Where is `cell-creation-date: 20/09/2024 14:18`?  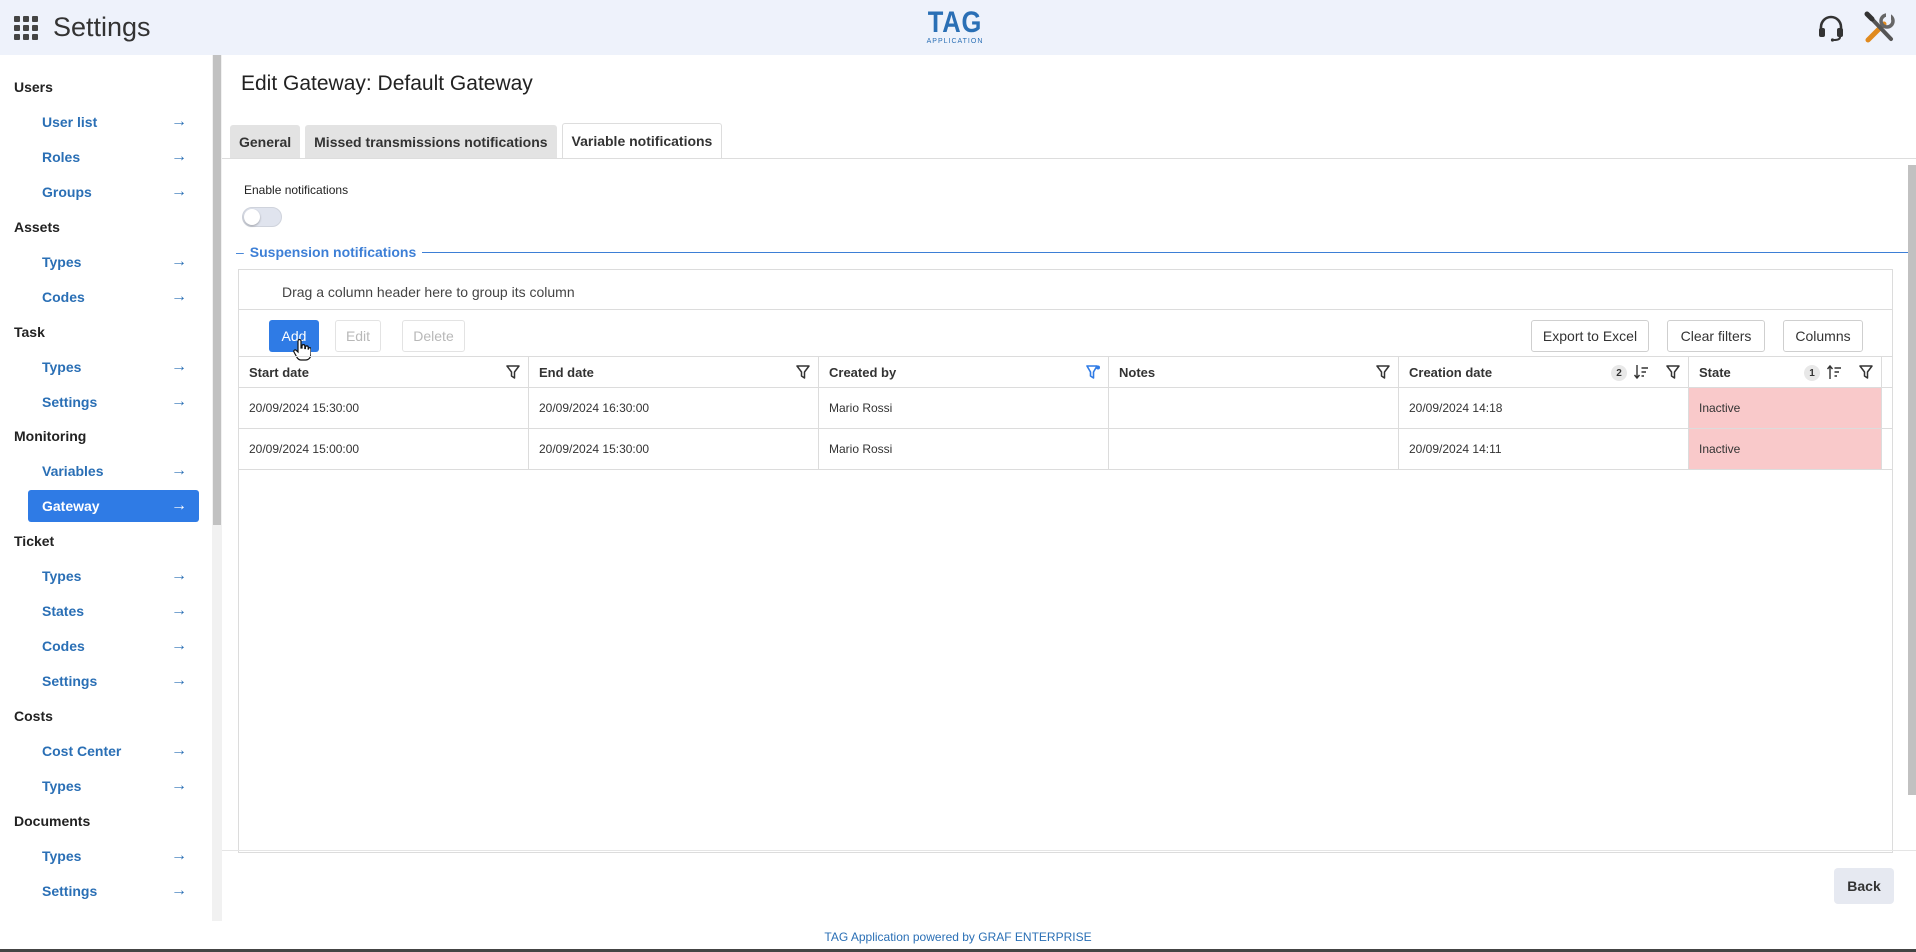
cell-creation-date: 20/09/2024 14:18 is located at coordinates (1544, 408).